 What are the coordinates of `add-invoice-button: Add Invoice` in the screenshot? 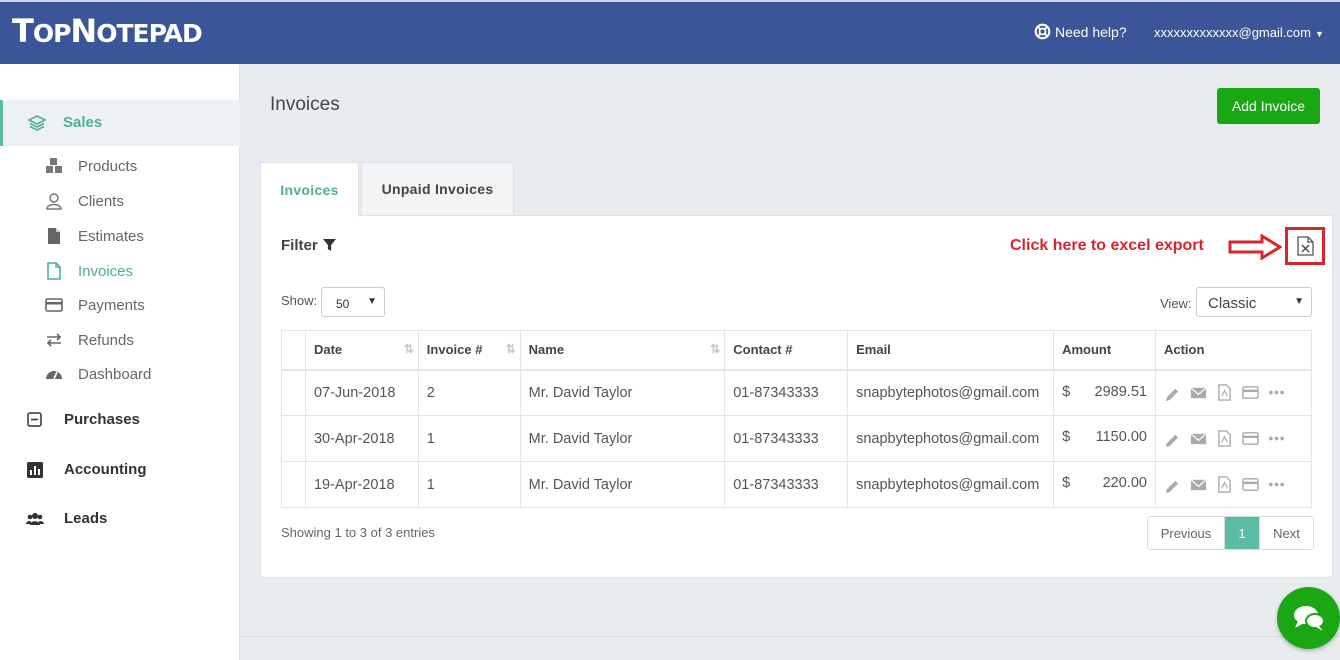 It's located at (1268, 106).